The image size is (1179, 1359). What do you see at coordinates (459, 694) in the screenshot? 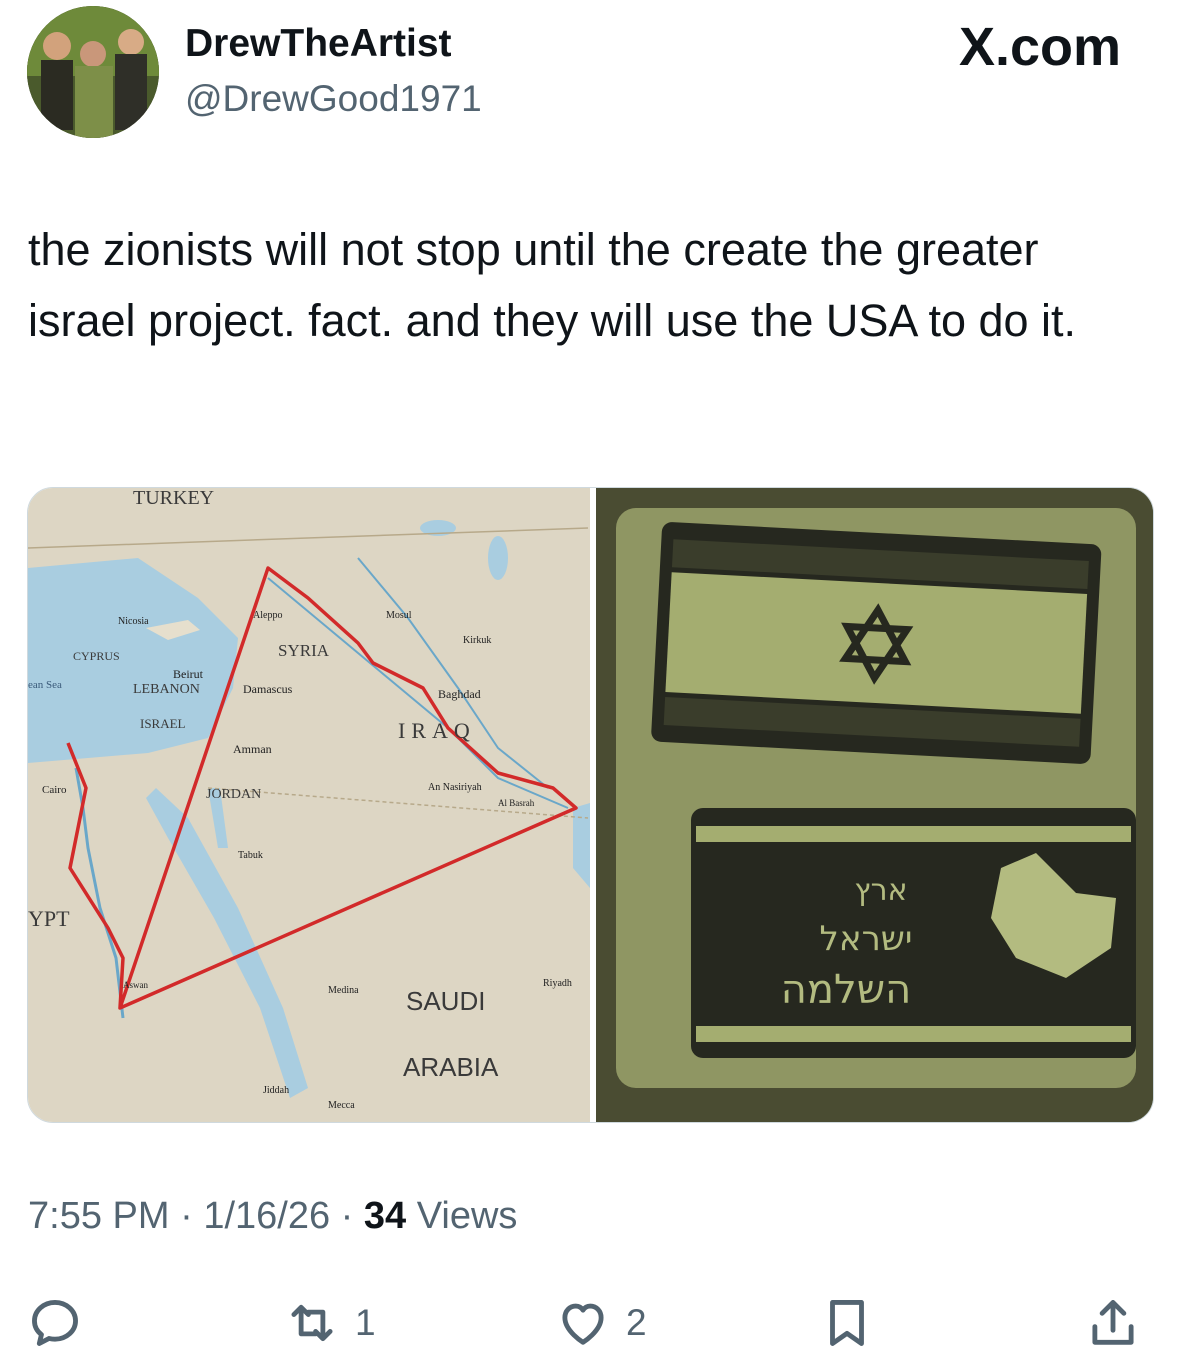
I see `map-label-baghdad: Baghdad` at bounding box center [459, 694].